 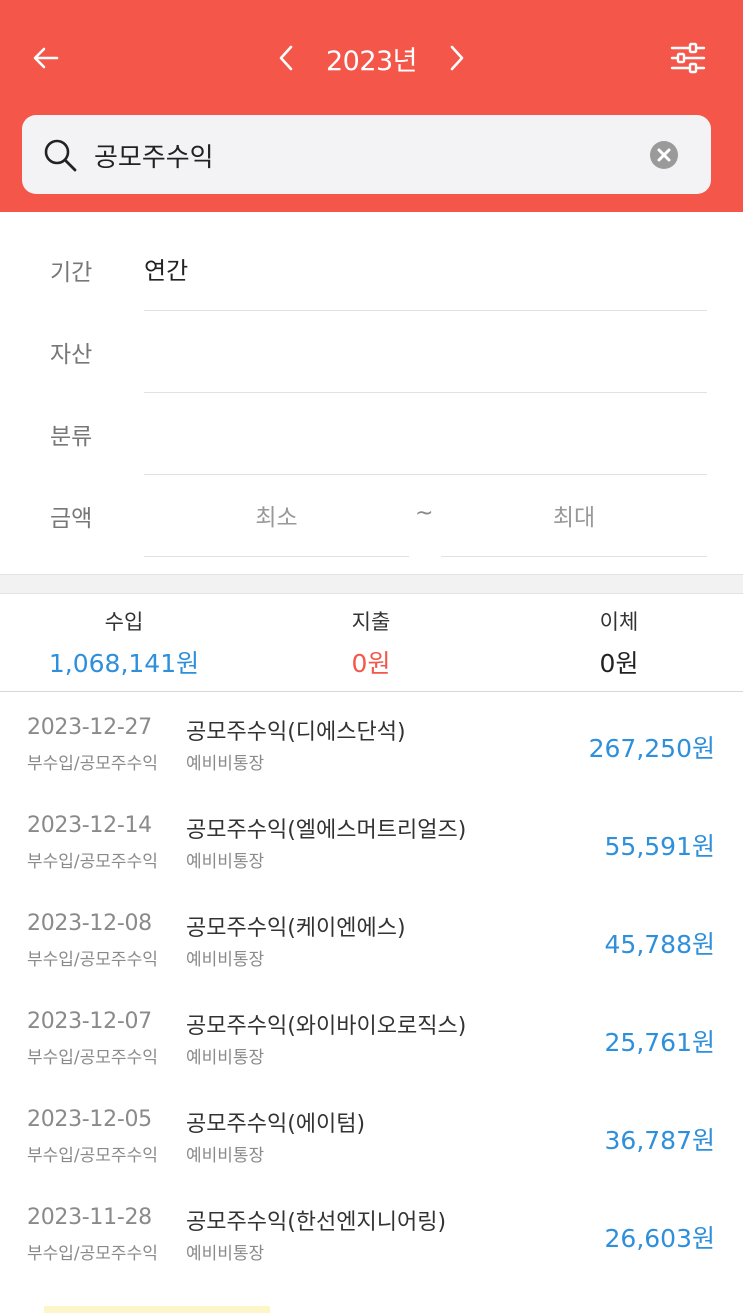 What do you see at coordinates (157, 1309) in the screenshot?
I see `highlight-strip` at bounding box center [157, 1309].